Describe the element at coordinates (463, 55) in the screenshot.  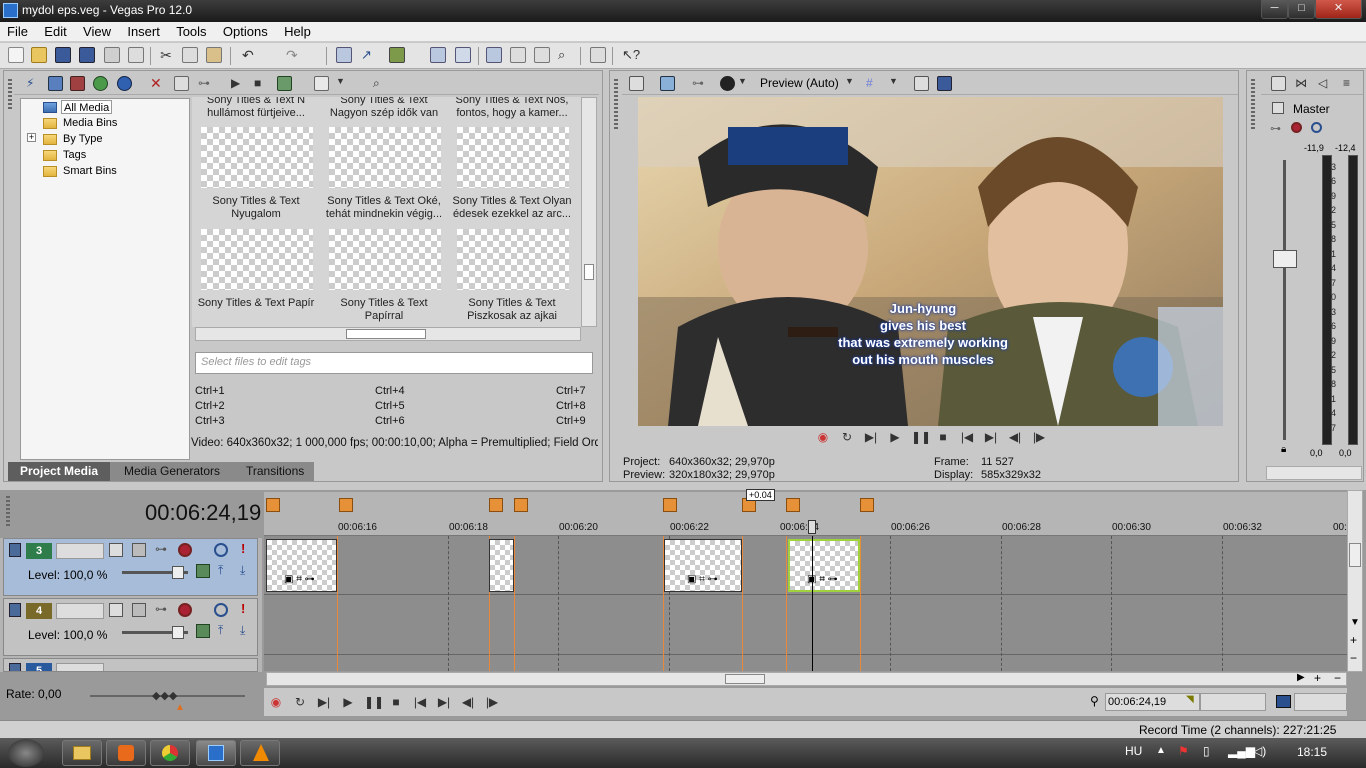
I see `ignore-grouping-icon` at that location.